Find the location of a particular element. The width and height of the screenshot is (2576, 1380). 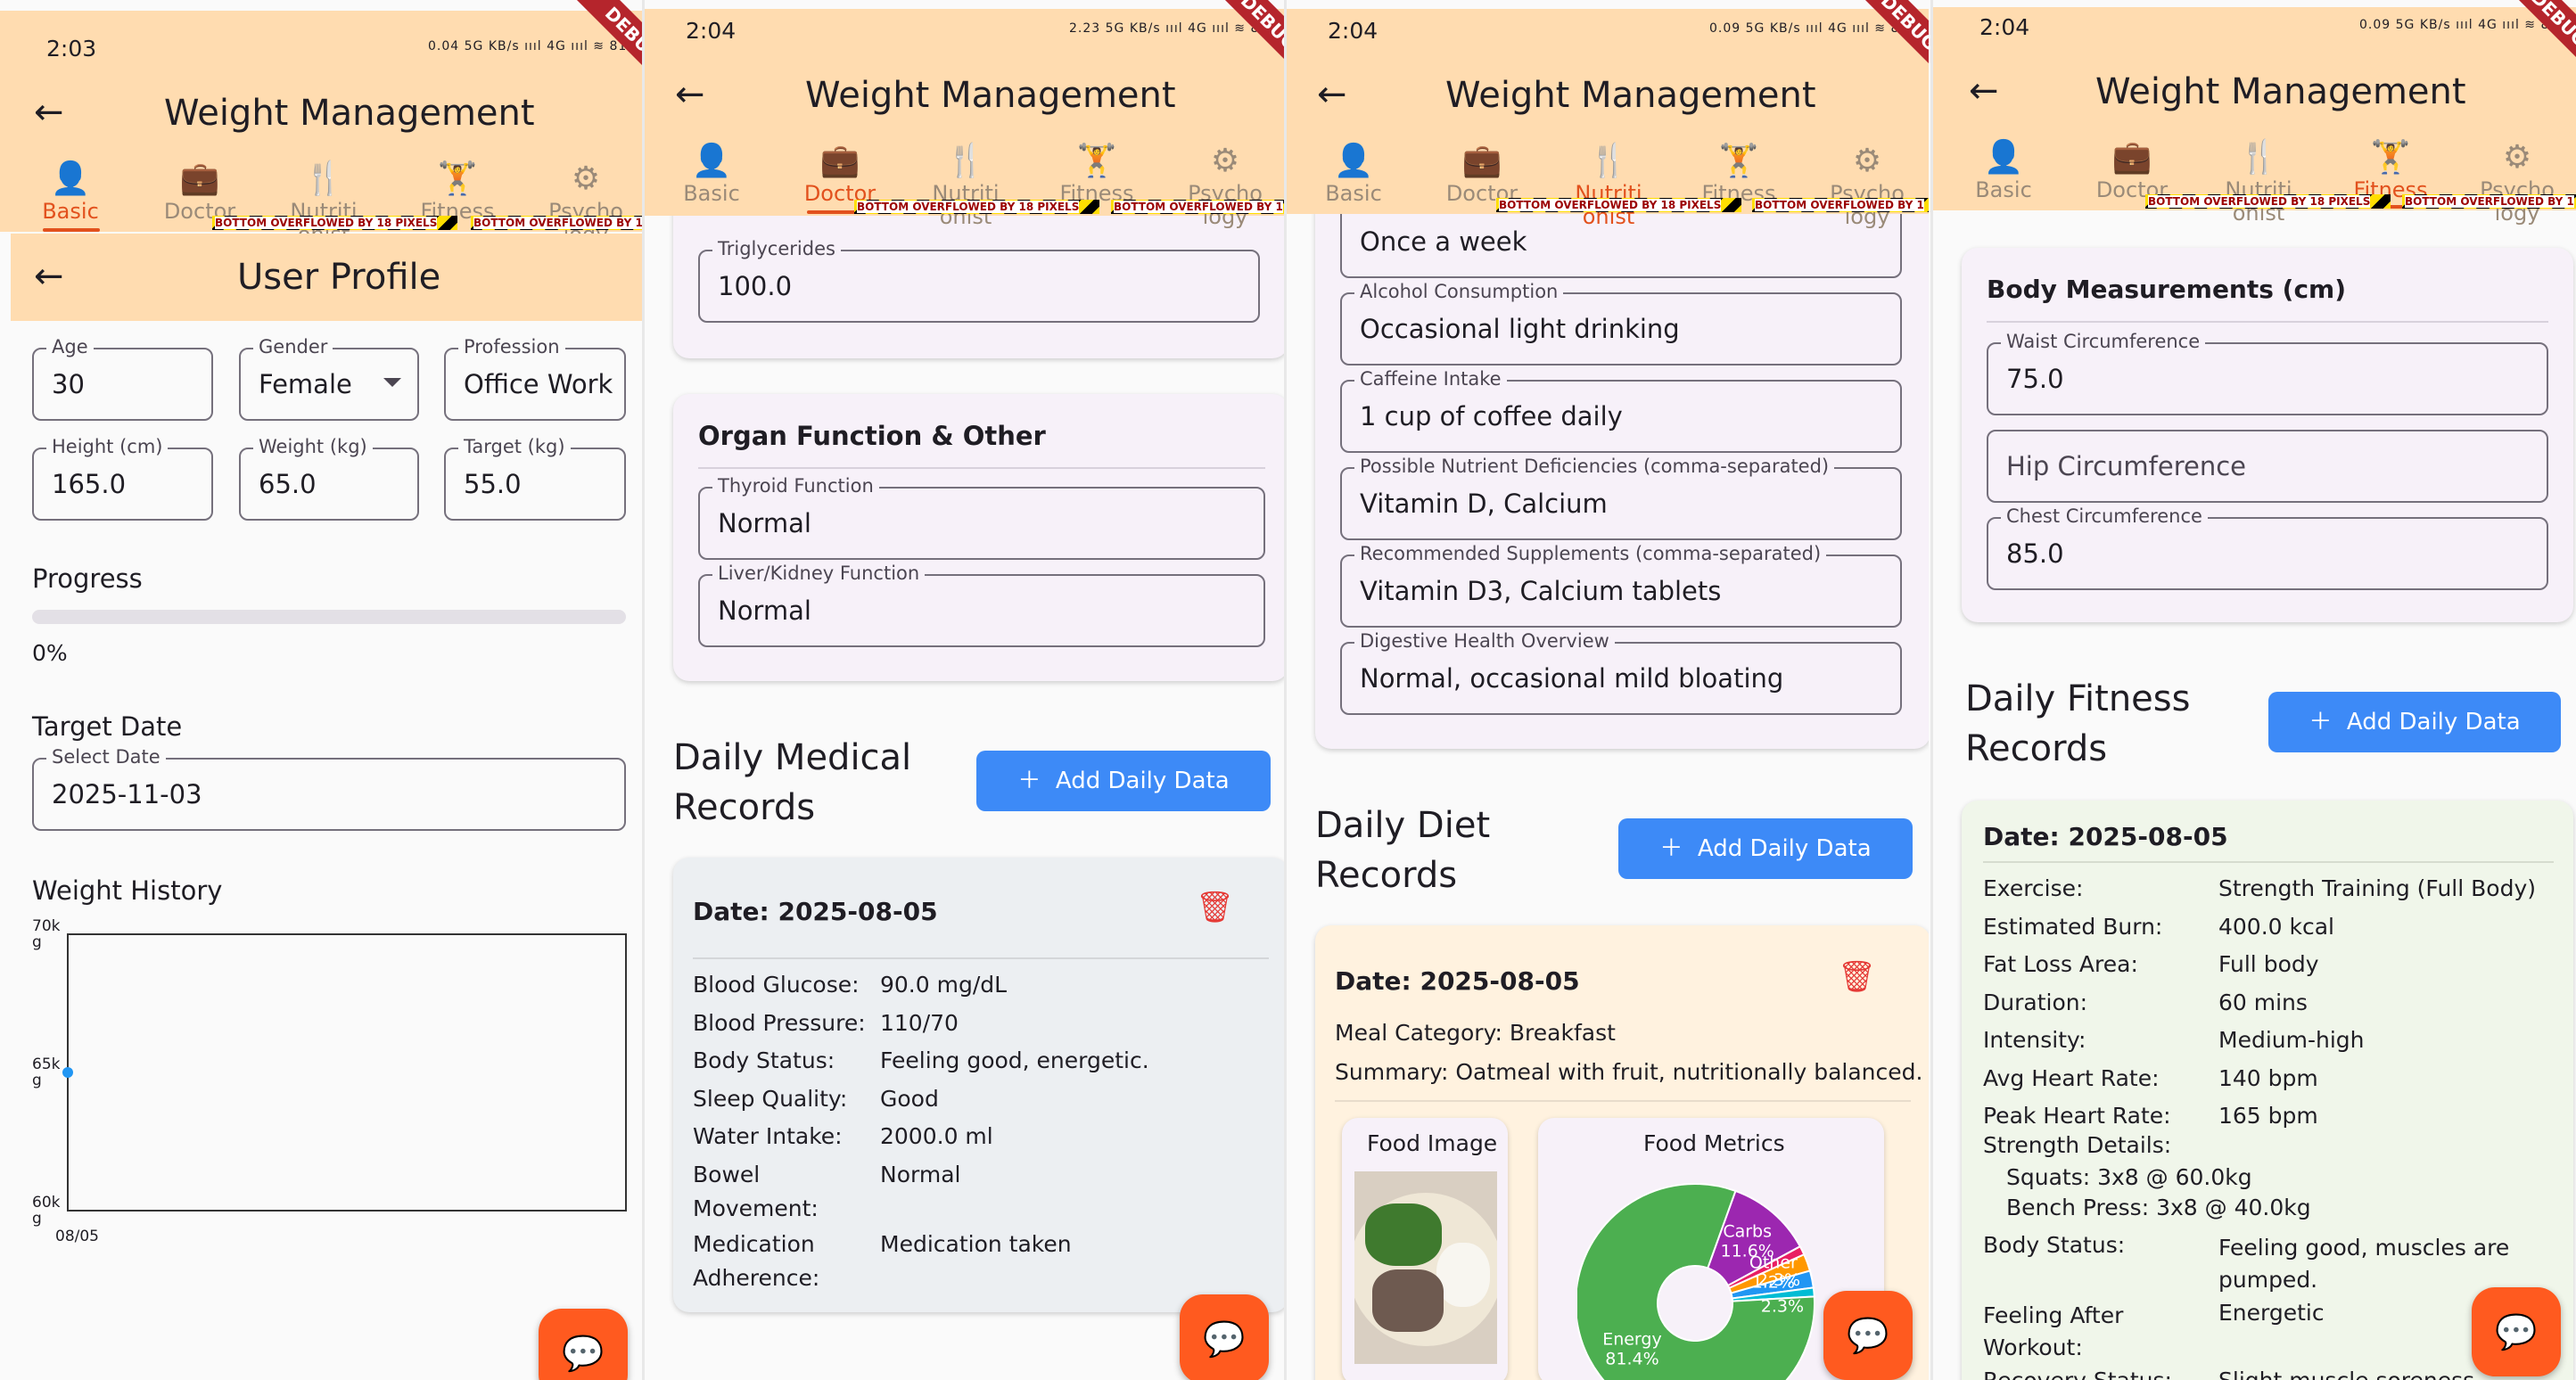

status-icons: 2.23 5G KB/s ıııl 4G ıııl ≋ 81 is located at coordinates (1169, 28).